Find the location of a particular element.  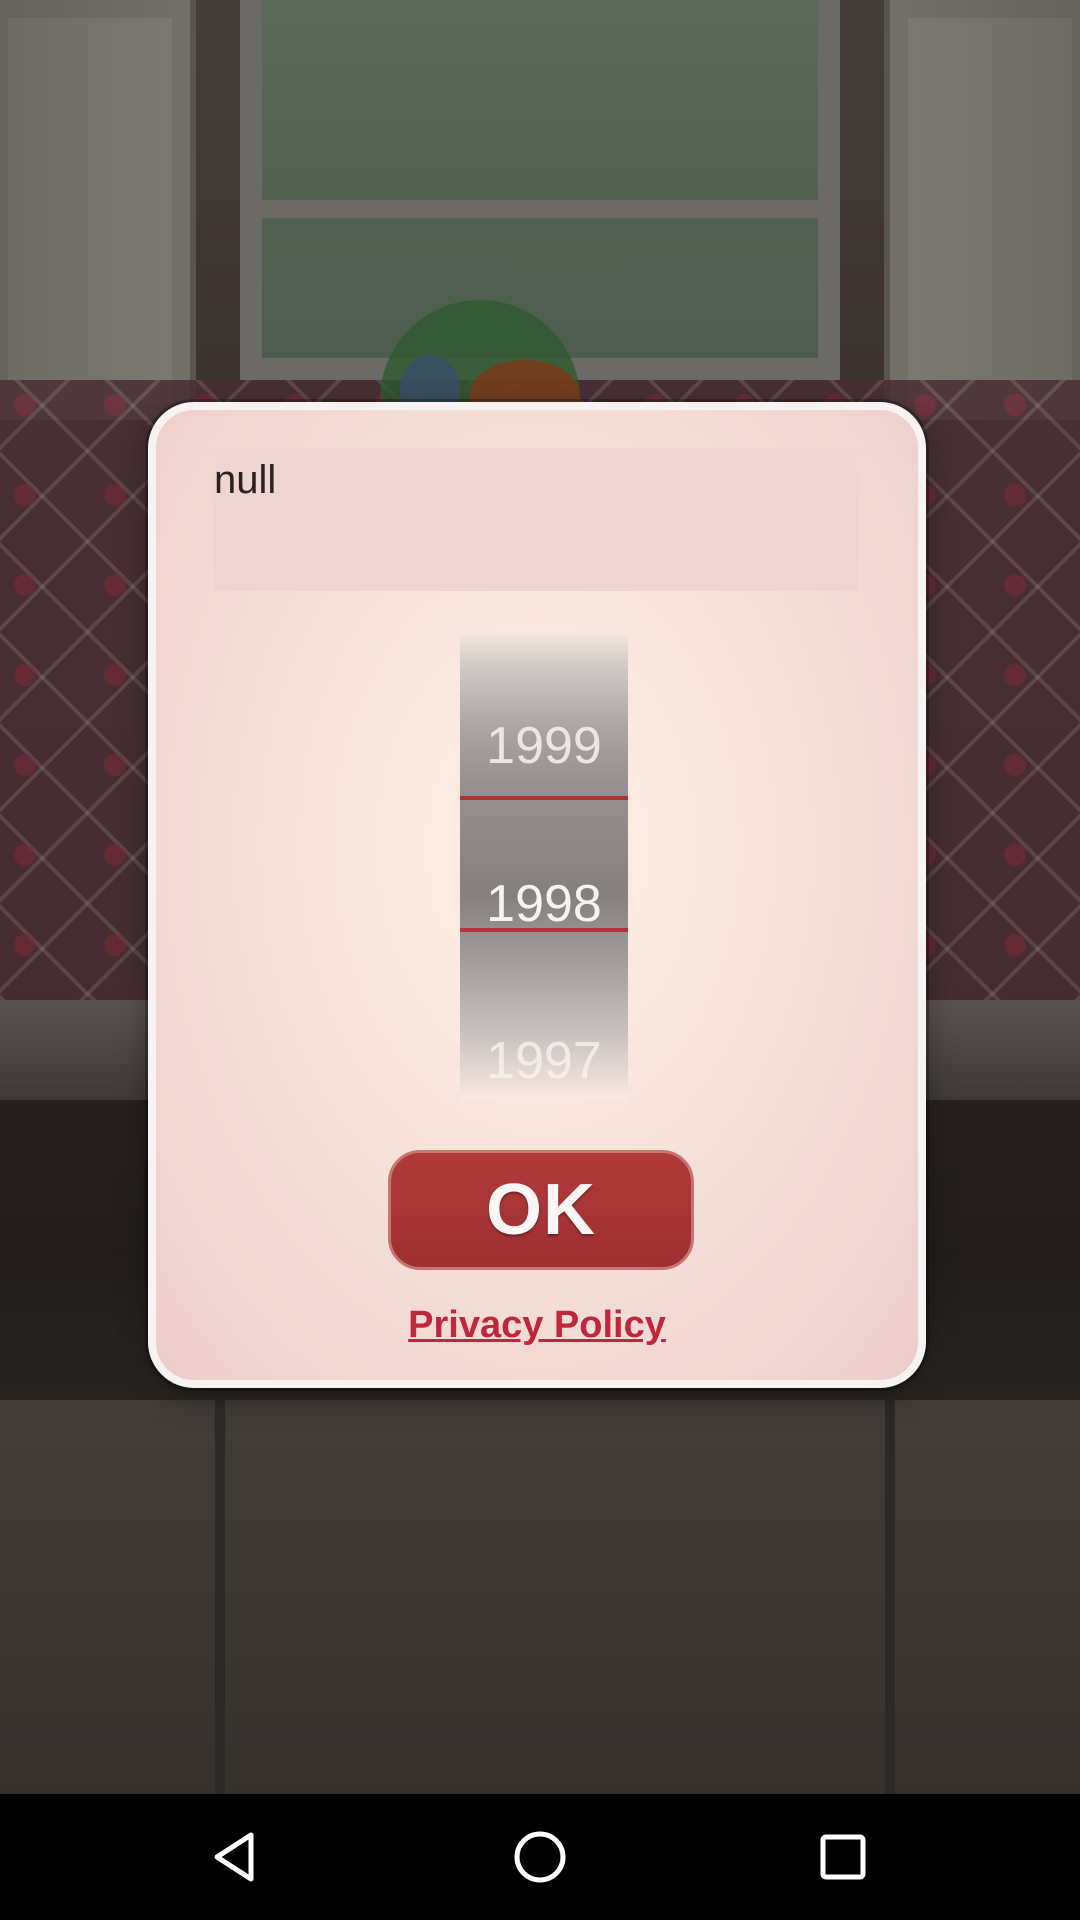

navigation-bar is located at coordinates (540, 1857).